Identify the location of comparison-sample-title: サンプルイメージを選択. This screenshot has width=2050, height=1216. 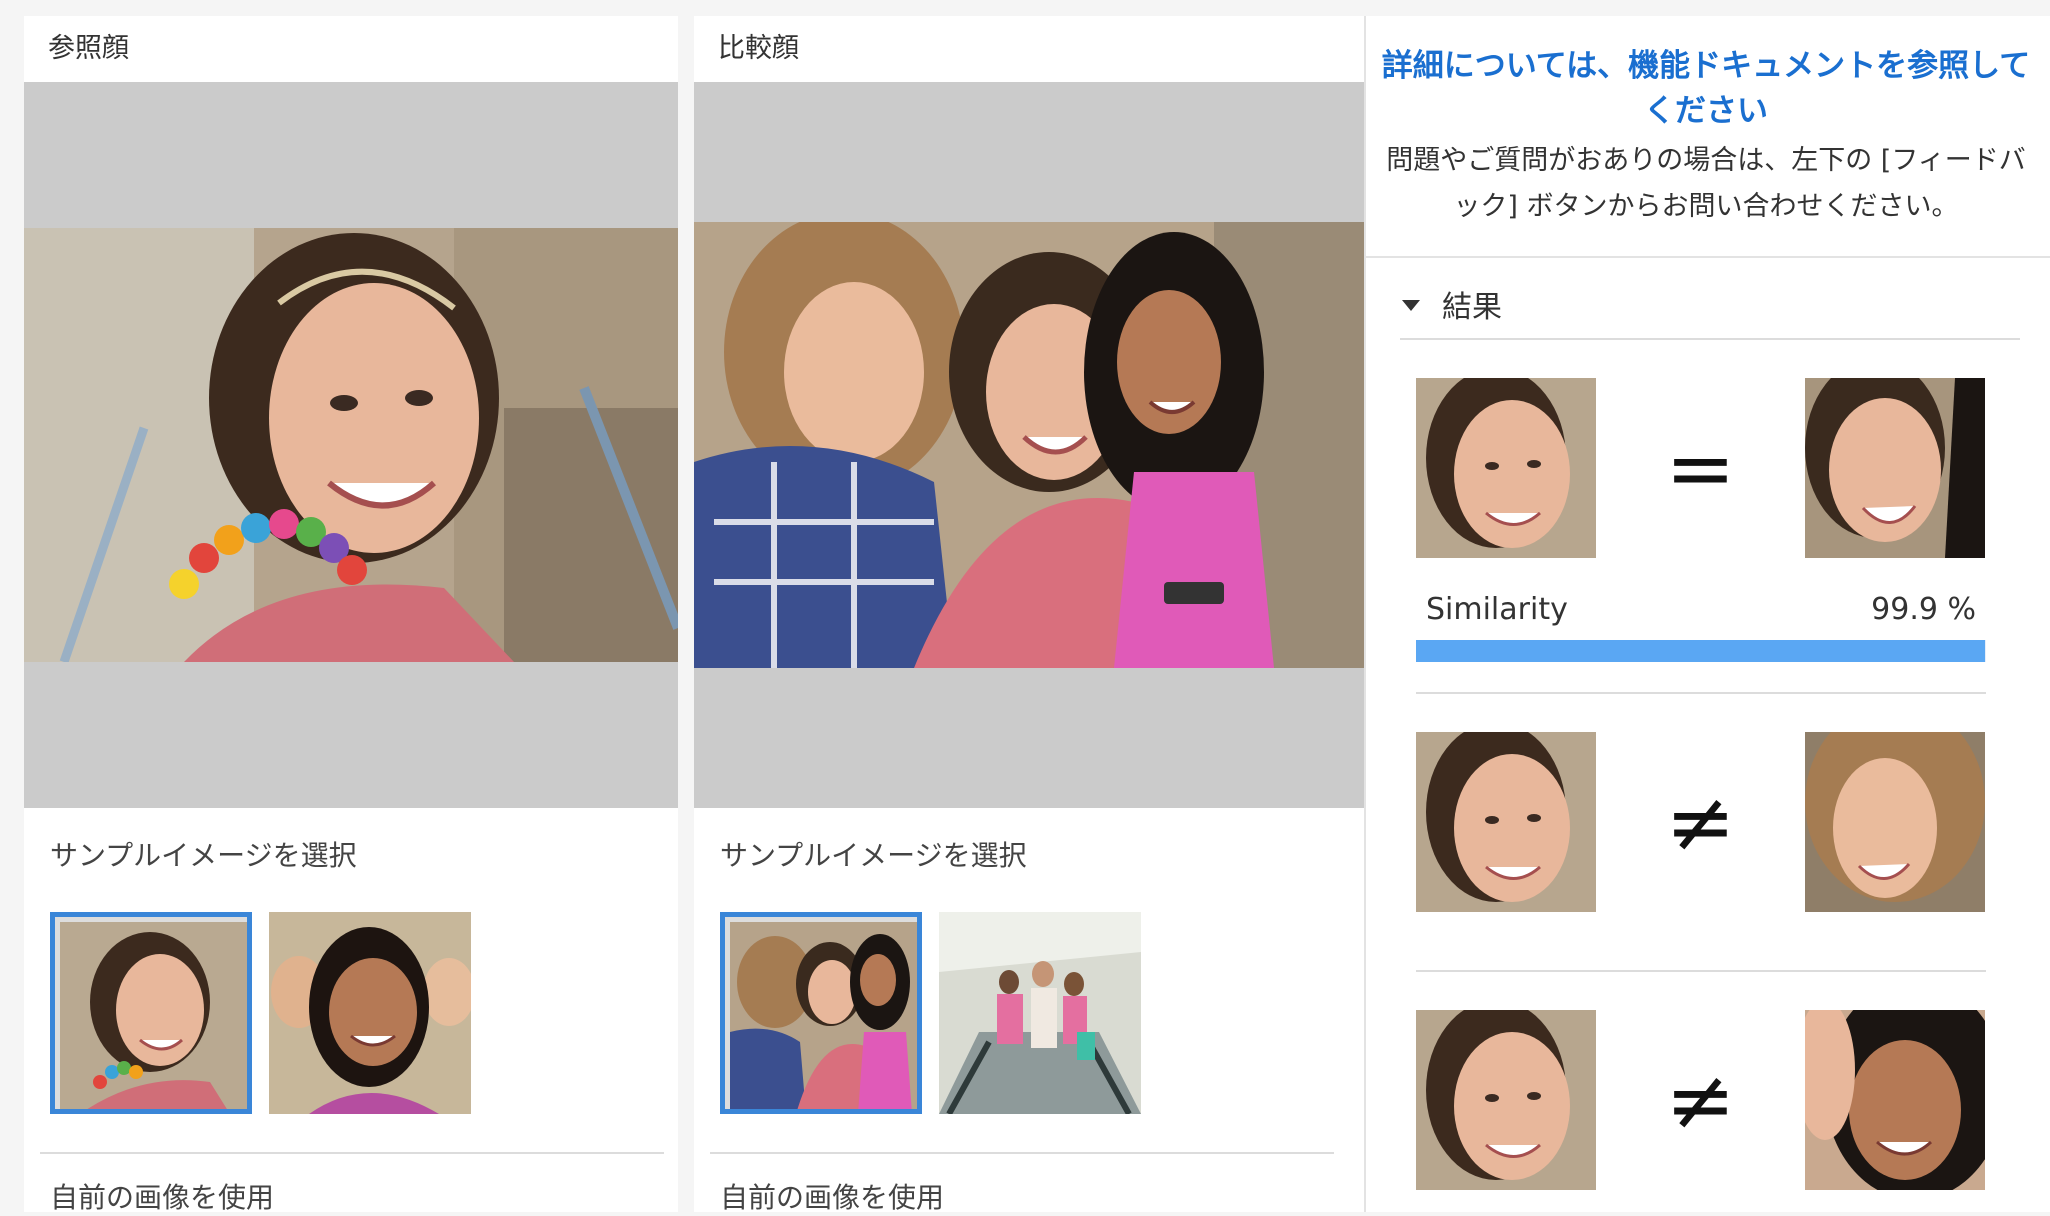
(873, 855).